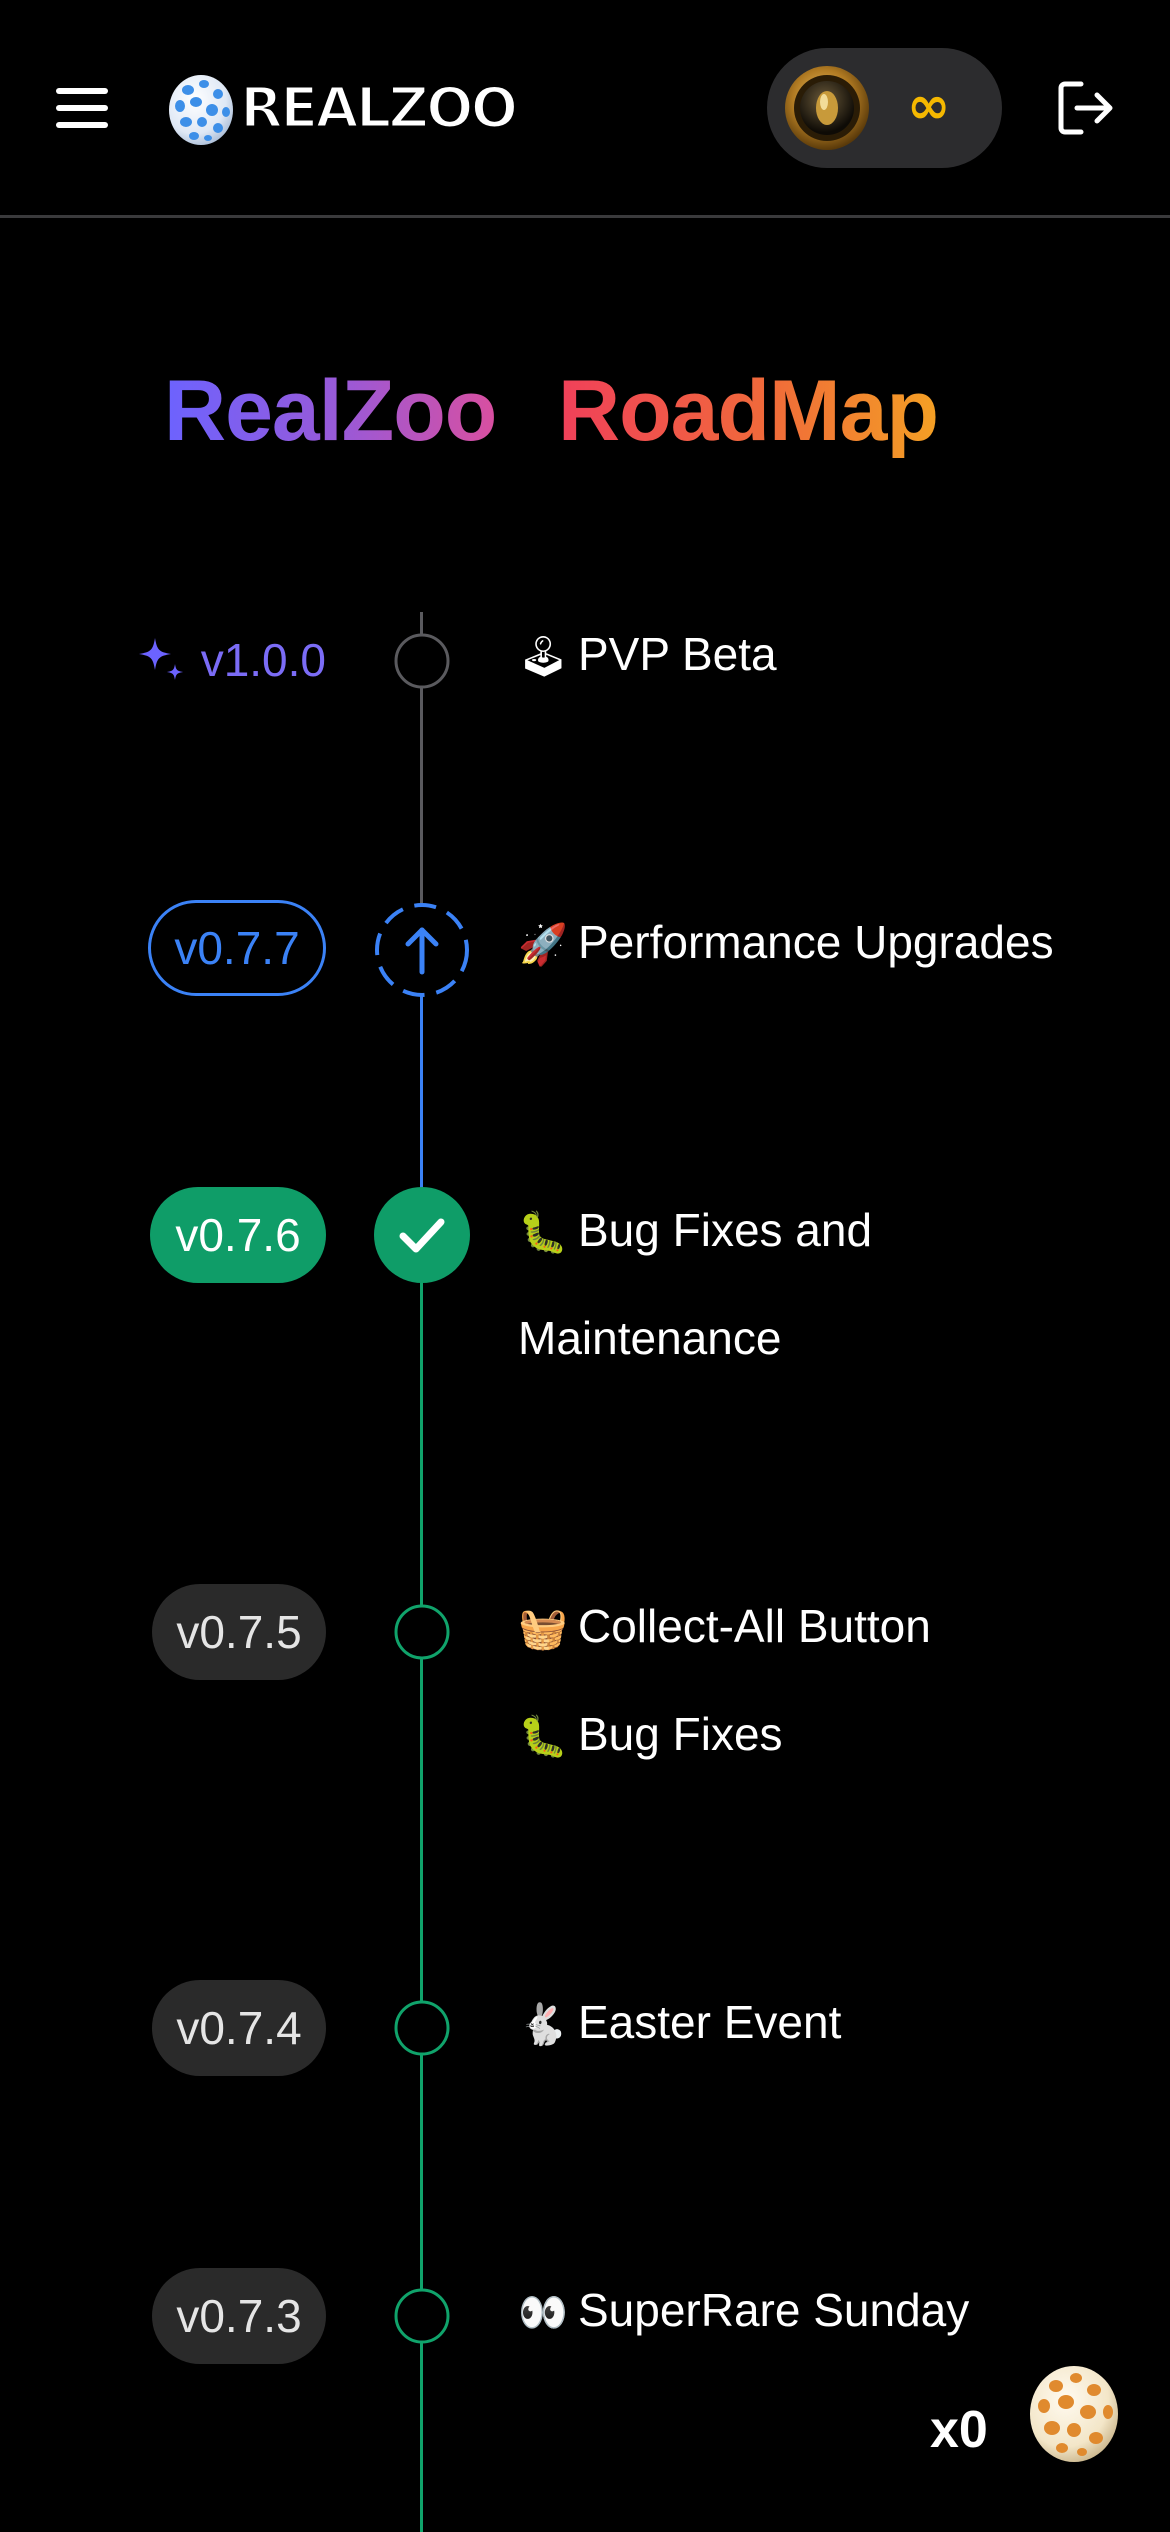 The width and height of the screenshot is (1170, 2532). I want to click on roadmap-item: 🐛 Bug Fixes and, so click(695, 1231).